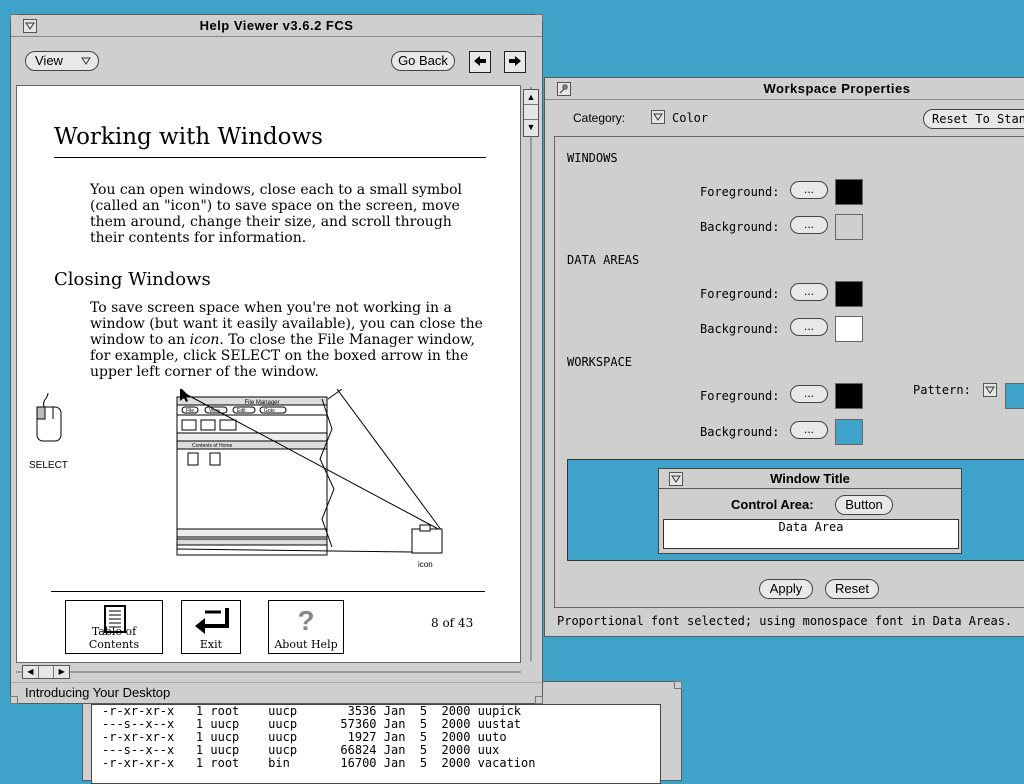 The height and width of the screenshot is (784, 1024). I want to click on section-windows: WINDOWS, so click(592, 158).